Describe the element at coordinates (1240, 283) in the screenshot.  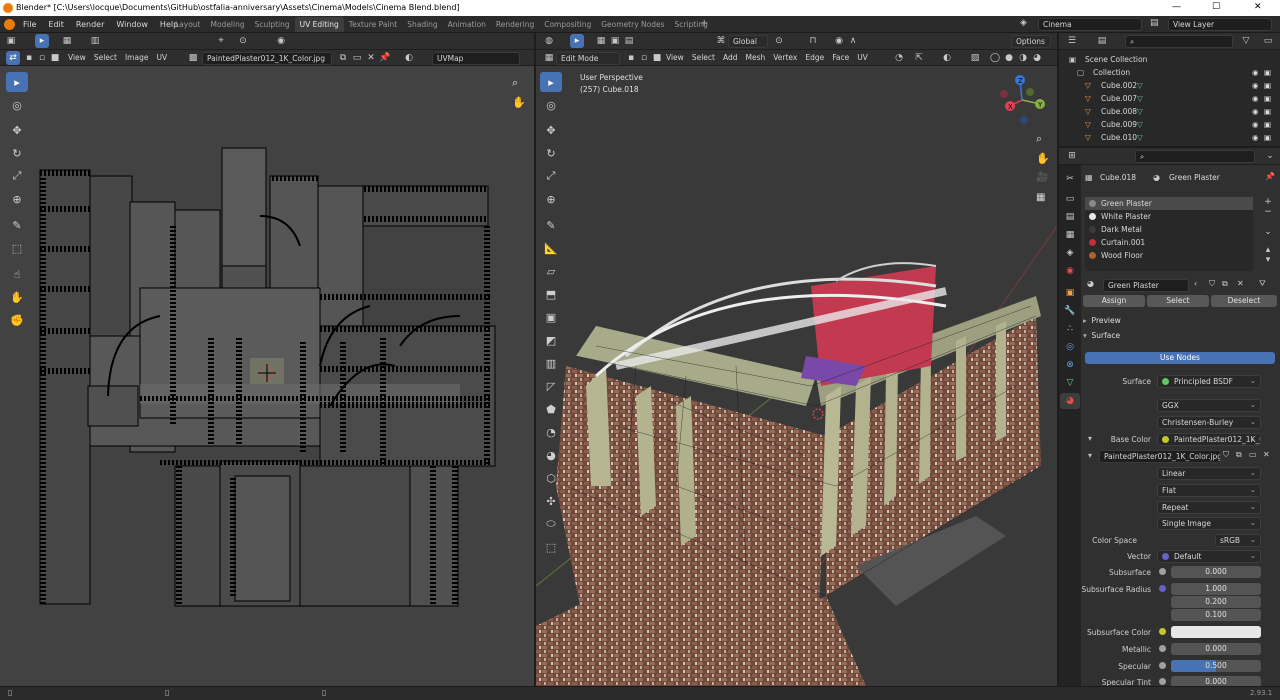
I see `unlink-icon: ✕` at that location.